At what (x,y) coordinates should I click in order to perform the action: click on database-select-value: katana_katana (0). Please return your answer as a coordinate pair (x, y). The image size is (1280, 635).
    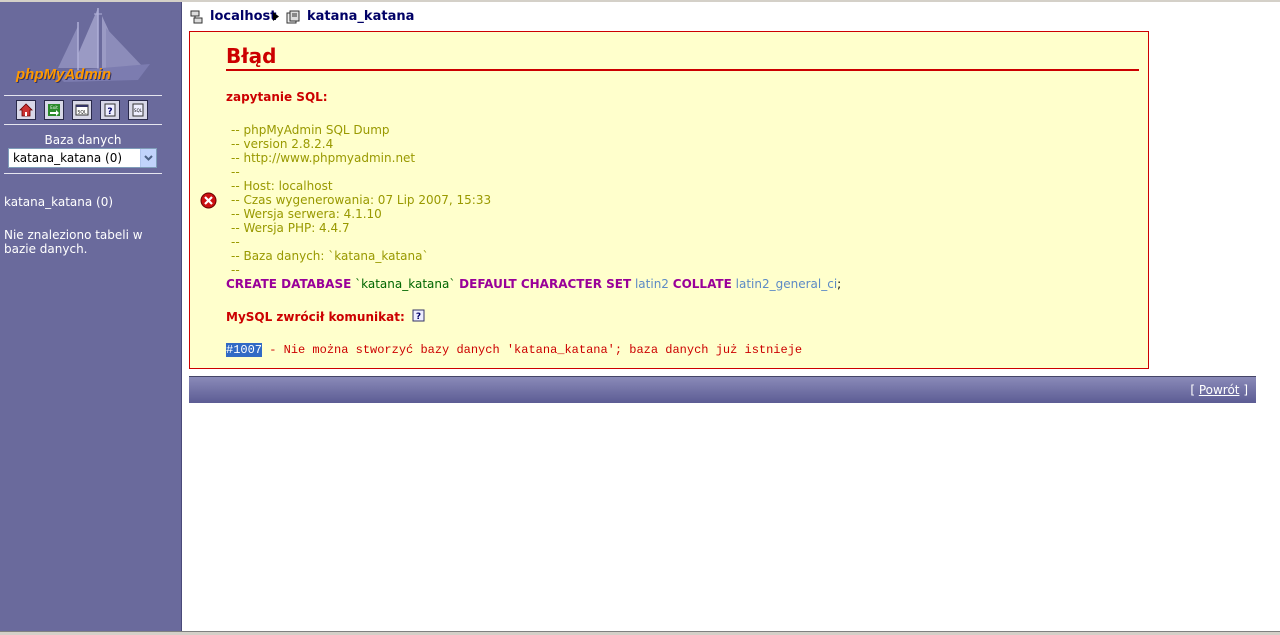
    Looking at the image, I should click on (68, 158).